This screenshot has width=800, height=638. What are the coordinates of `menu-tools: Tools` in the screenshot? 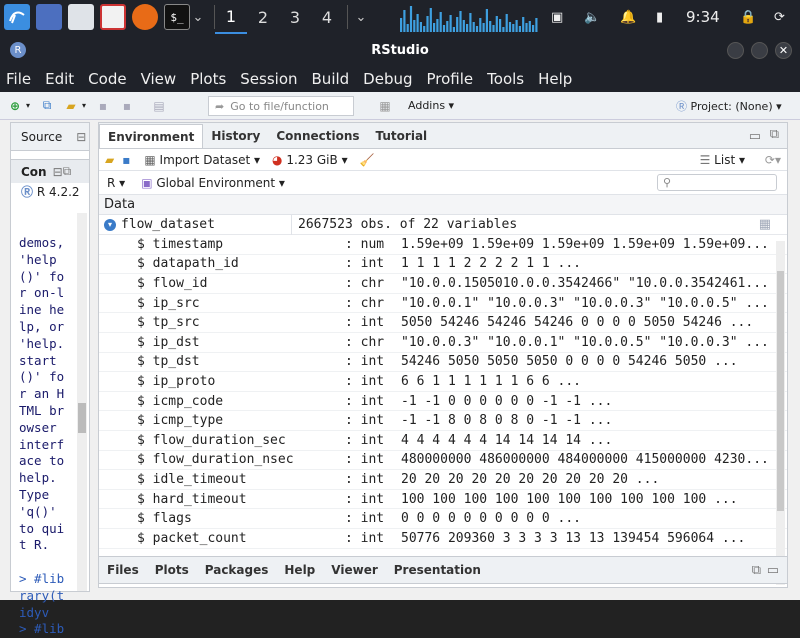 It's located at (505, 79).